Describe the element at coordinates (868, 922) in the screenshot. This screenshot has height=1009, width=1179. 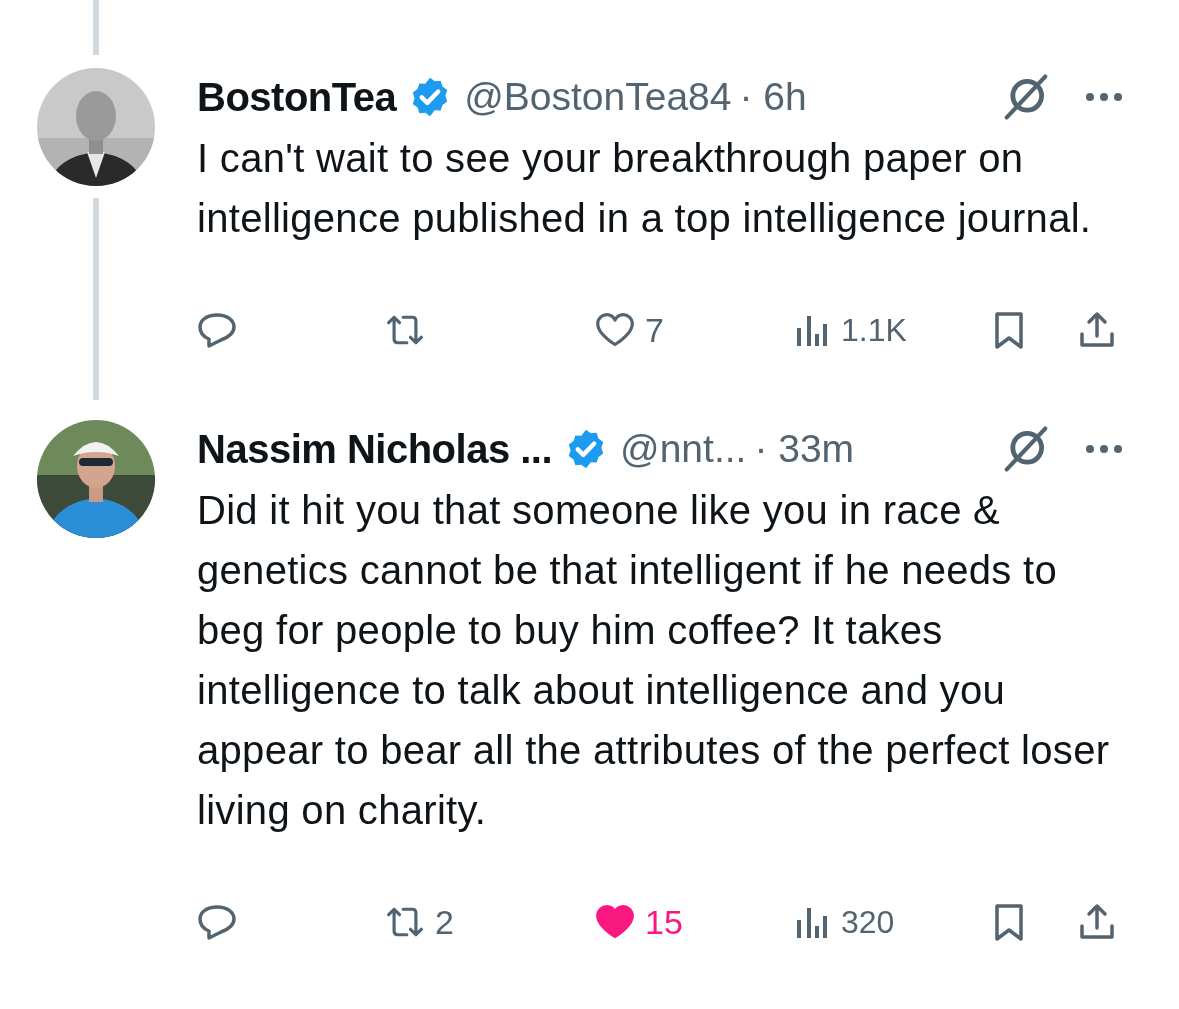
I see `view-count: 320` at that location.